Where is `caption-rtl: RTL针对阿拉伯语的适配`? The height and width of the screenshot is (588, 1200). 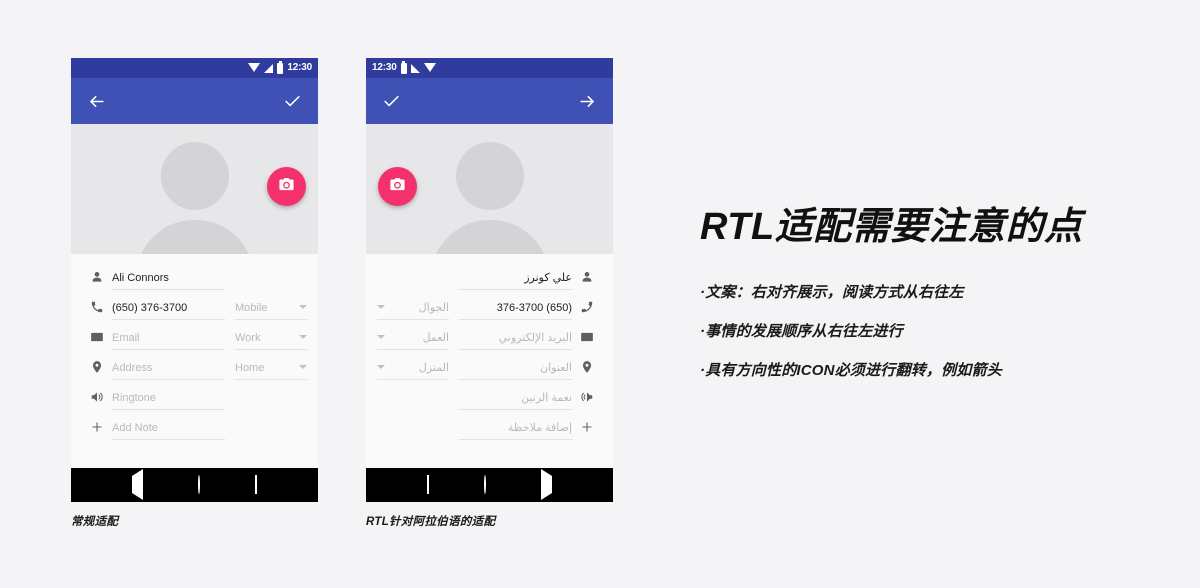 caption-rtl: RTL针对阿拉伯语的适配 is located at coordinates (431, 522).